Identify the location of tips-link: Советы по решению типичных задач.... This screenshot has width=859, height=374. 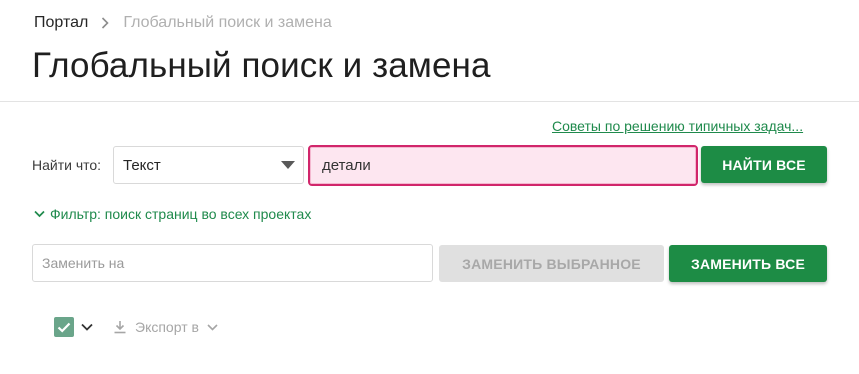
(677, 126).